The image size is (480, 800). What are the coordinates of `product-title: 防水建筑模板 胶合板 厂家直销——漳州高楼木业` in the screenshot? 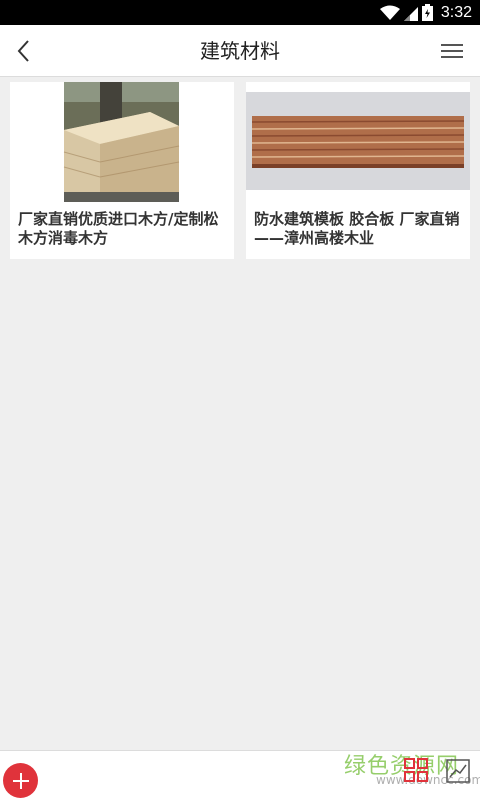 It's located at (357, 228).